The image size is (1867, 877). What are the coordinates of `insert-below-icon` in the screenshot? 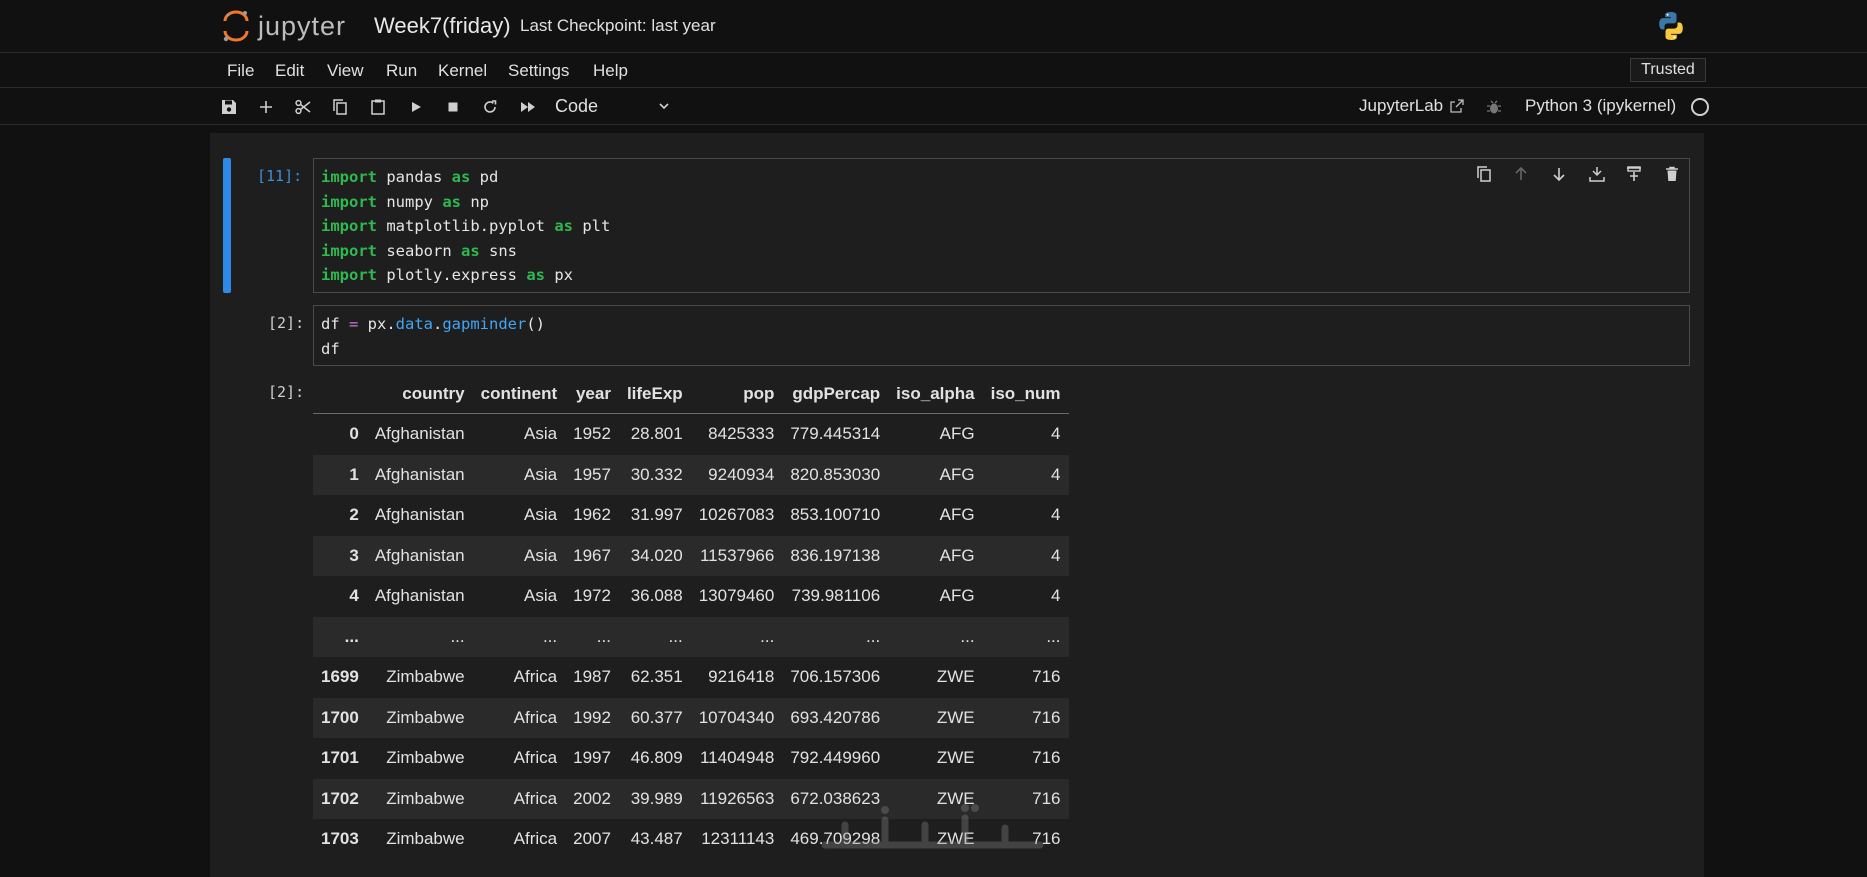 It's located at (1597, 174).